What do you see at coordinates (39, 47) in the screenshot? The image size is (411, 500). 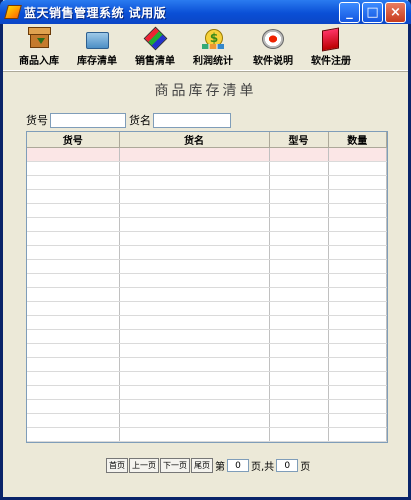 I see `toolbar-item-stock-in: 商品入库` at bounding box center [39, 47].